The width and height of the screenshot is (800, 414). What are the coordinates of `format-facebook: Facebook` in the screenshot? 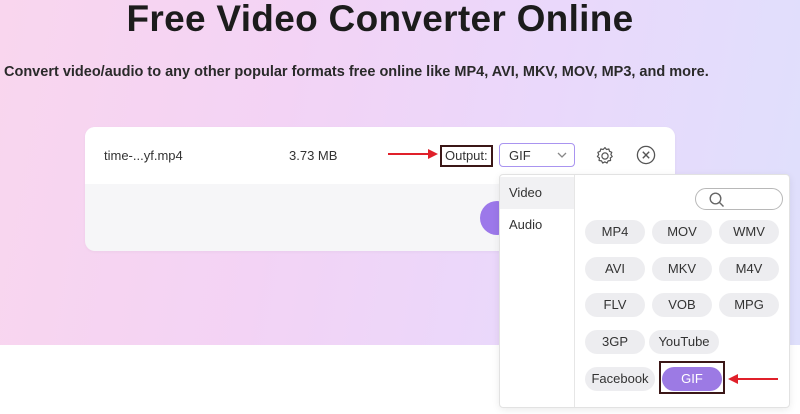 It's located at (620, 379).